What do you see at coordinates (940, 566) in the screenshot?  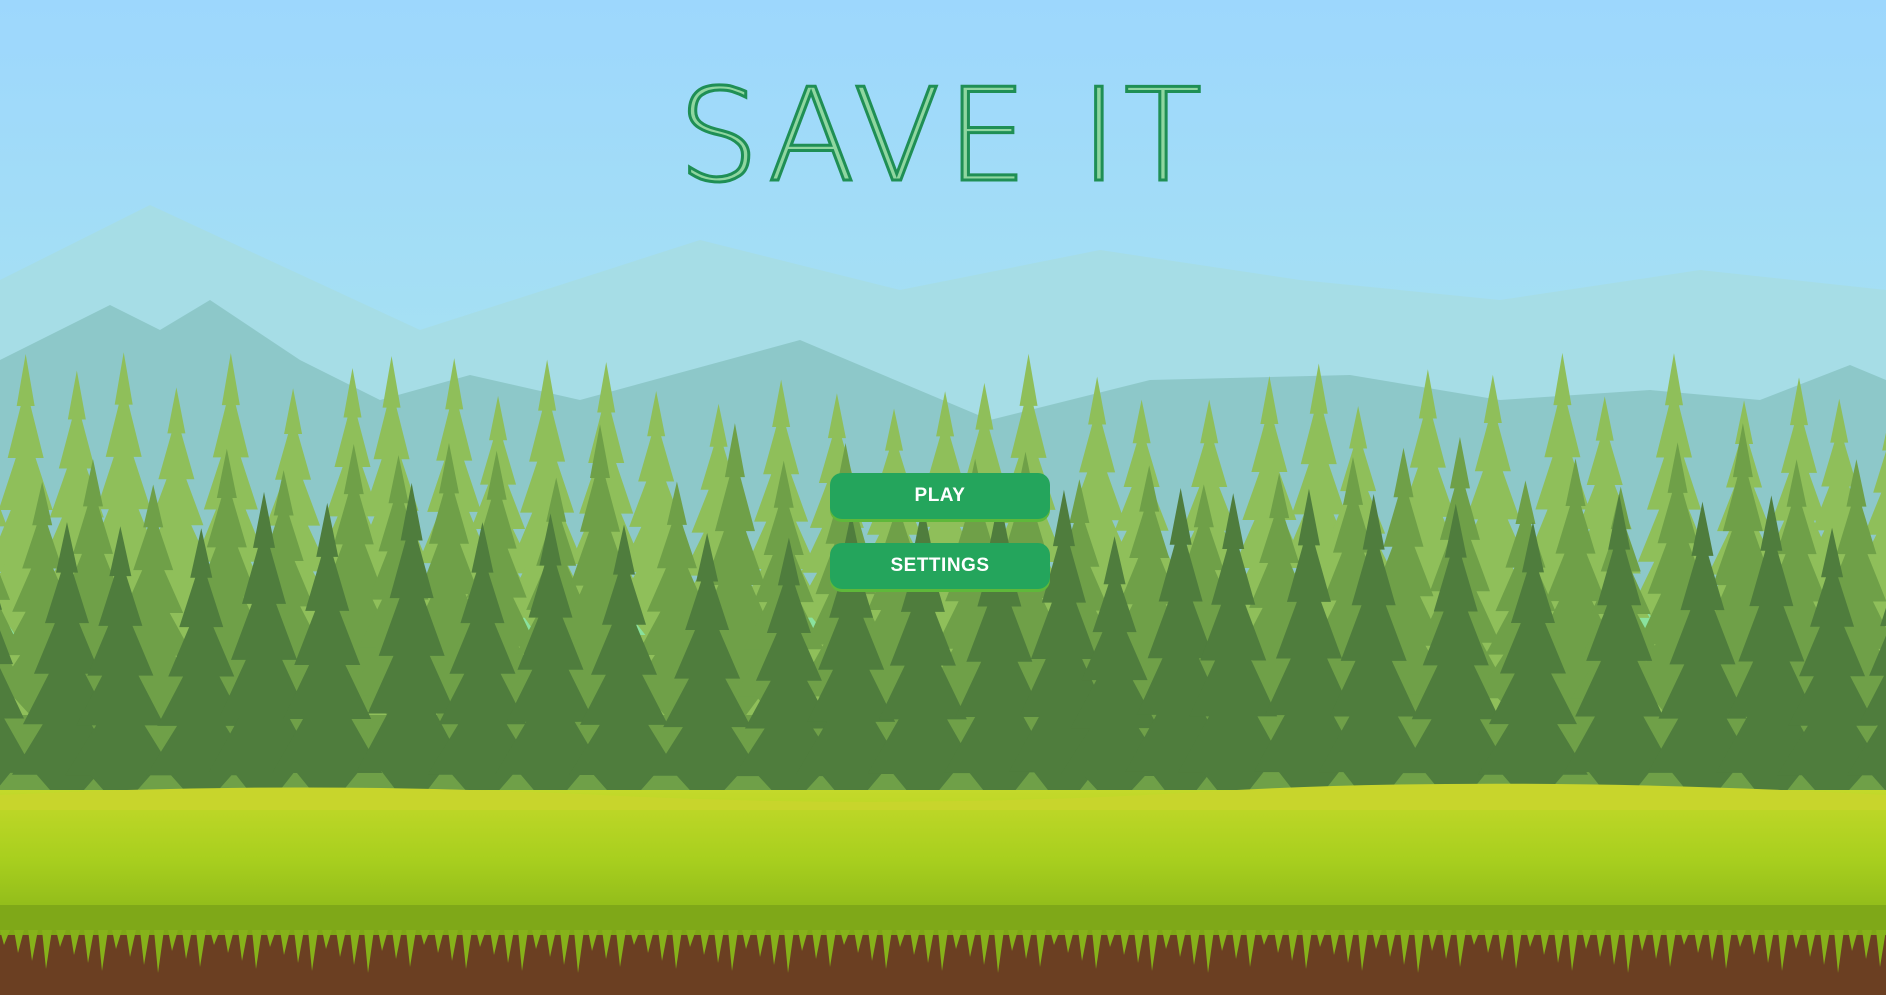 I see `settings-button: SETTINGS` at bounding box center [940, 566].